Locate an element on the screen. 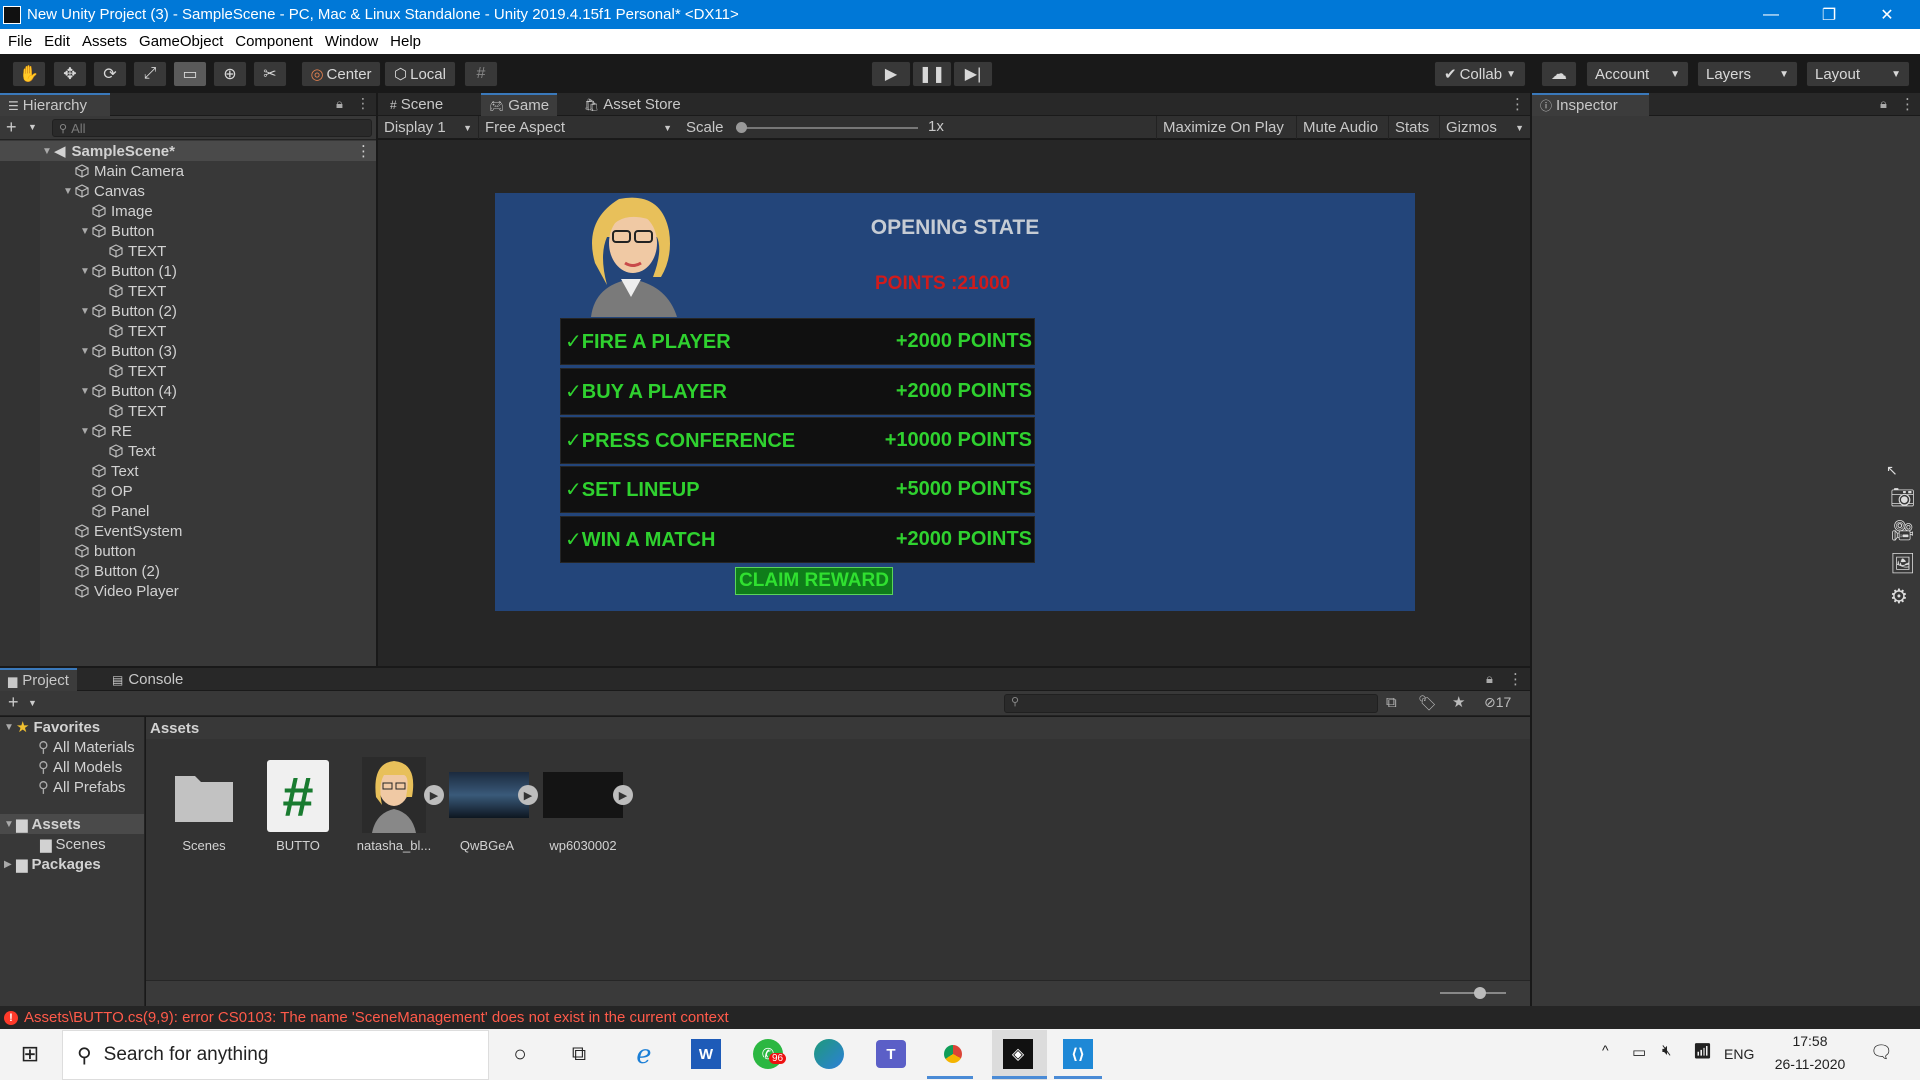 Image resolution: width=1920 pixels, height=1080 pixels. collab-dropdown: ✔ Collab ▼ is located at coordinates (1480, 74).